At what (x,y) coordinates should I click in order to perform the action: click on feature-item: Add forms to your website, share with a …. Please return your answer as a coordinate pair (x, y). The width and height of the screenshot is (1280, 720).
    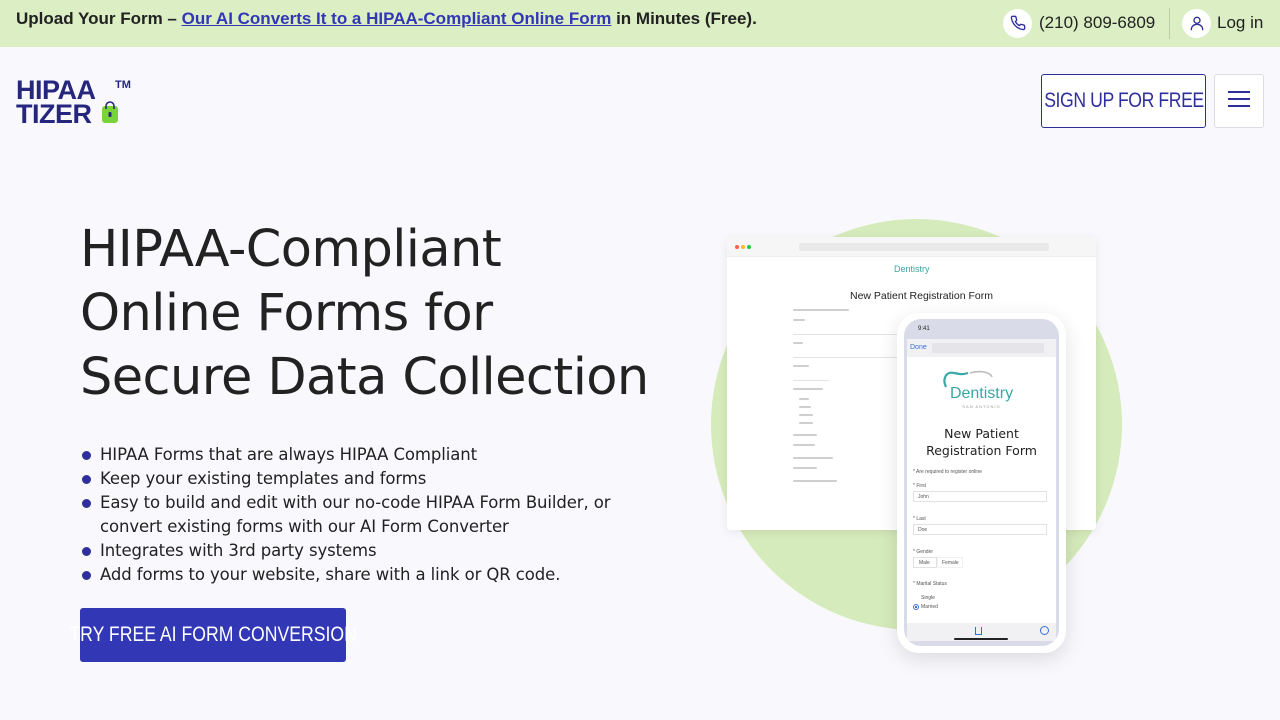
    Looking at the image, I should click on (360, 575).